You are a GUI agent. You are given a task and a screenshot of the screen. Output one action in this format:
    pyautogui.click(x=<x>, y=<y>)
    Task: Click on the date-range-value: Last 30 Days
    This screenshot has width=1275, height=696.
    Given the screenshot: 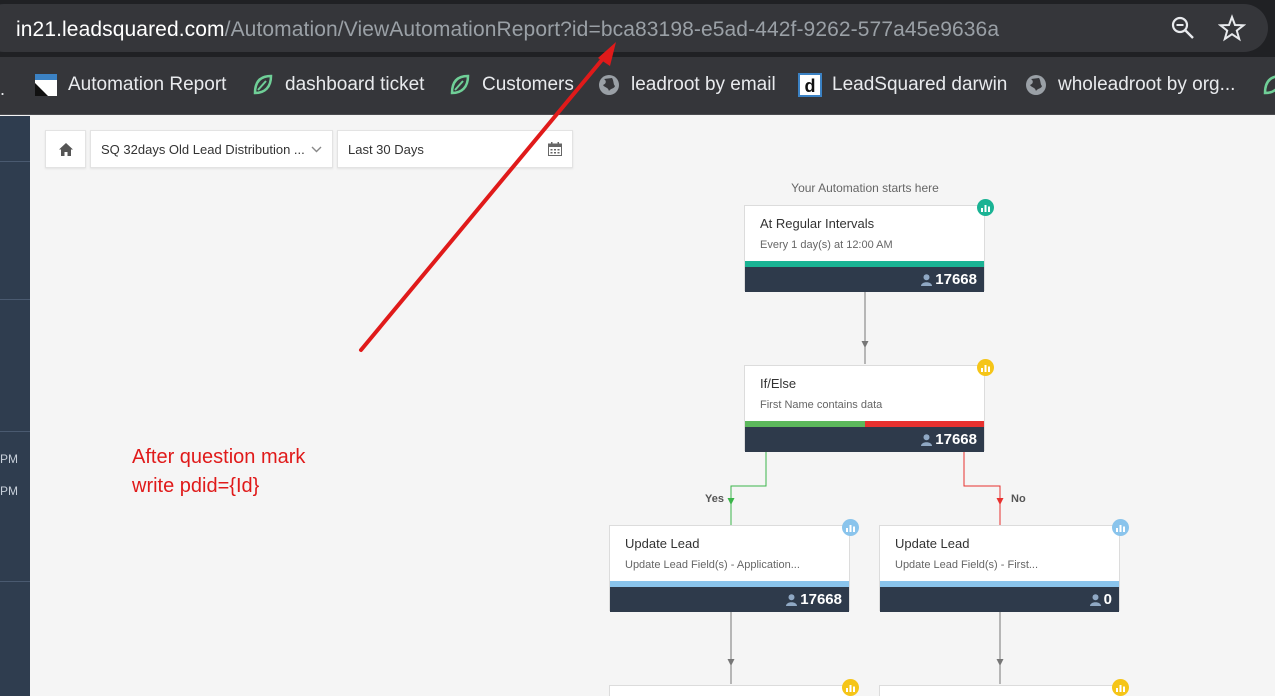 What is the action you would take?
    pyautogui.click(x=386, y=149)
    